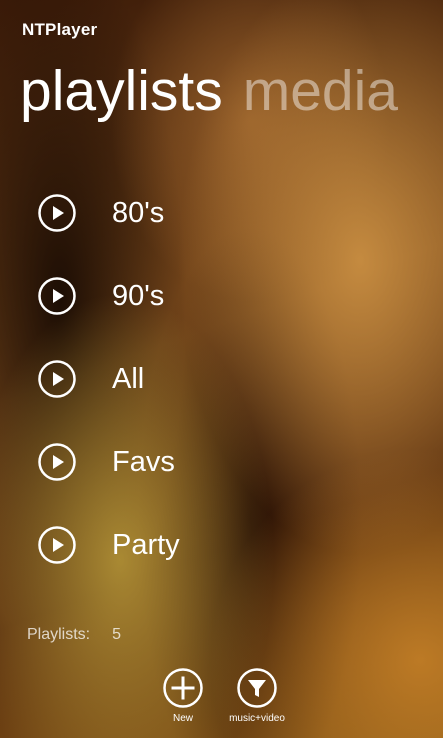 The image size is (443, 738). What do you see at coordinates (320, 91) in the screenshot?
I see `pivot-tab-media: media` at bounding box center [320, 91].